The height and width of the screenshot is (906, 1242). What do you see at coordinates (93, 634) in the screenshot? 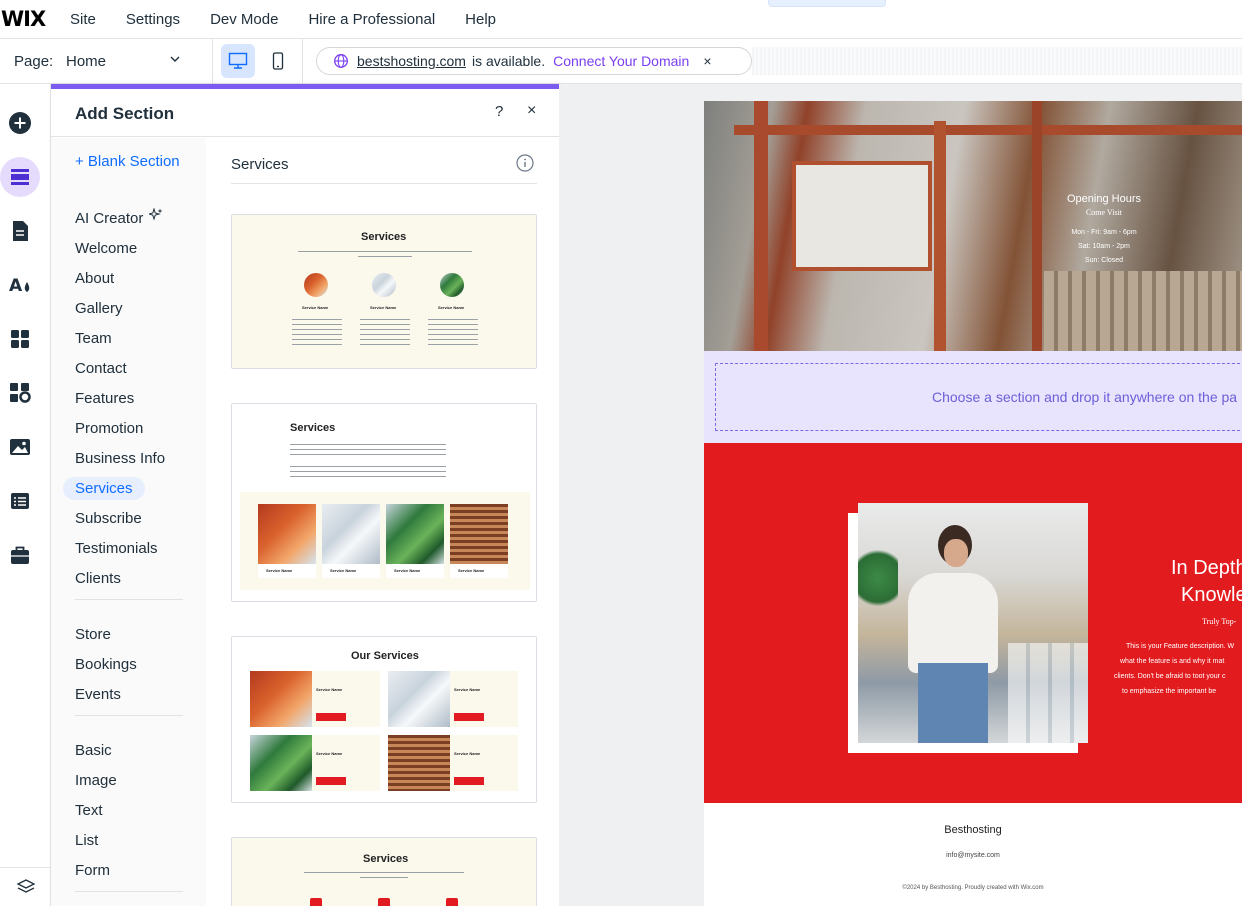
I see `category-store: Store` at bounding box center [93, 634].